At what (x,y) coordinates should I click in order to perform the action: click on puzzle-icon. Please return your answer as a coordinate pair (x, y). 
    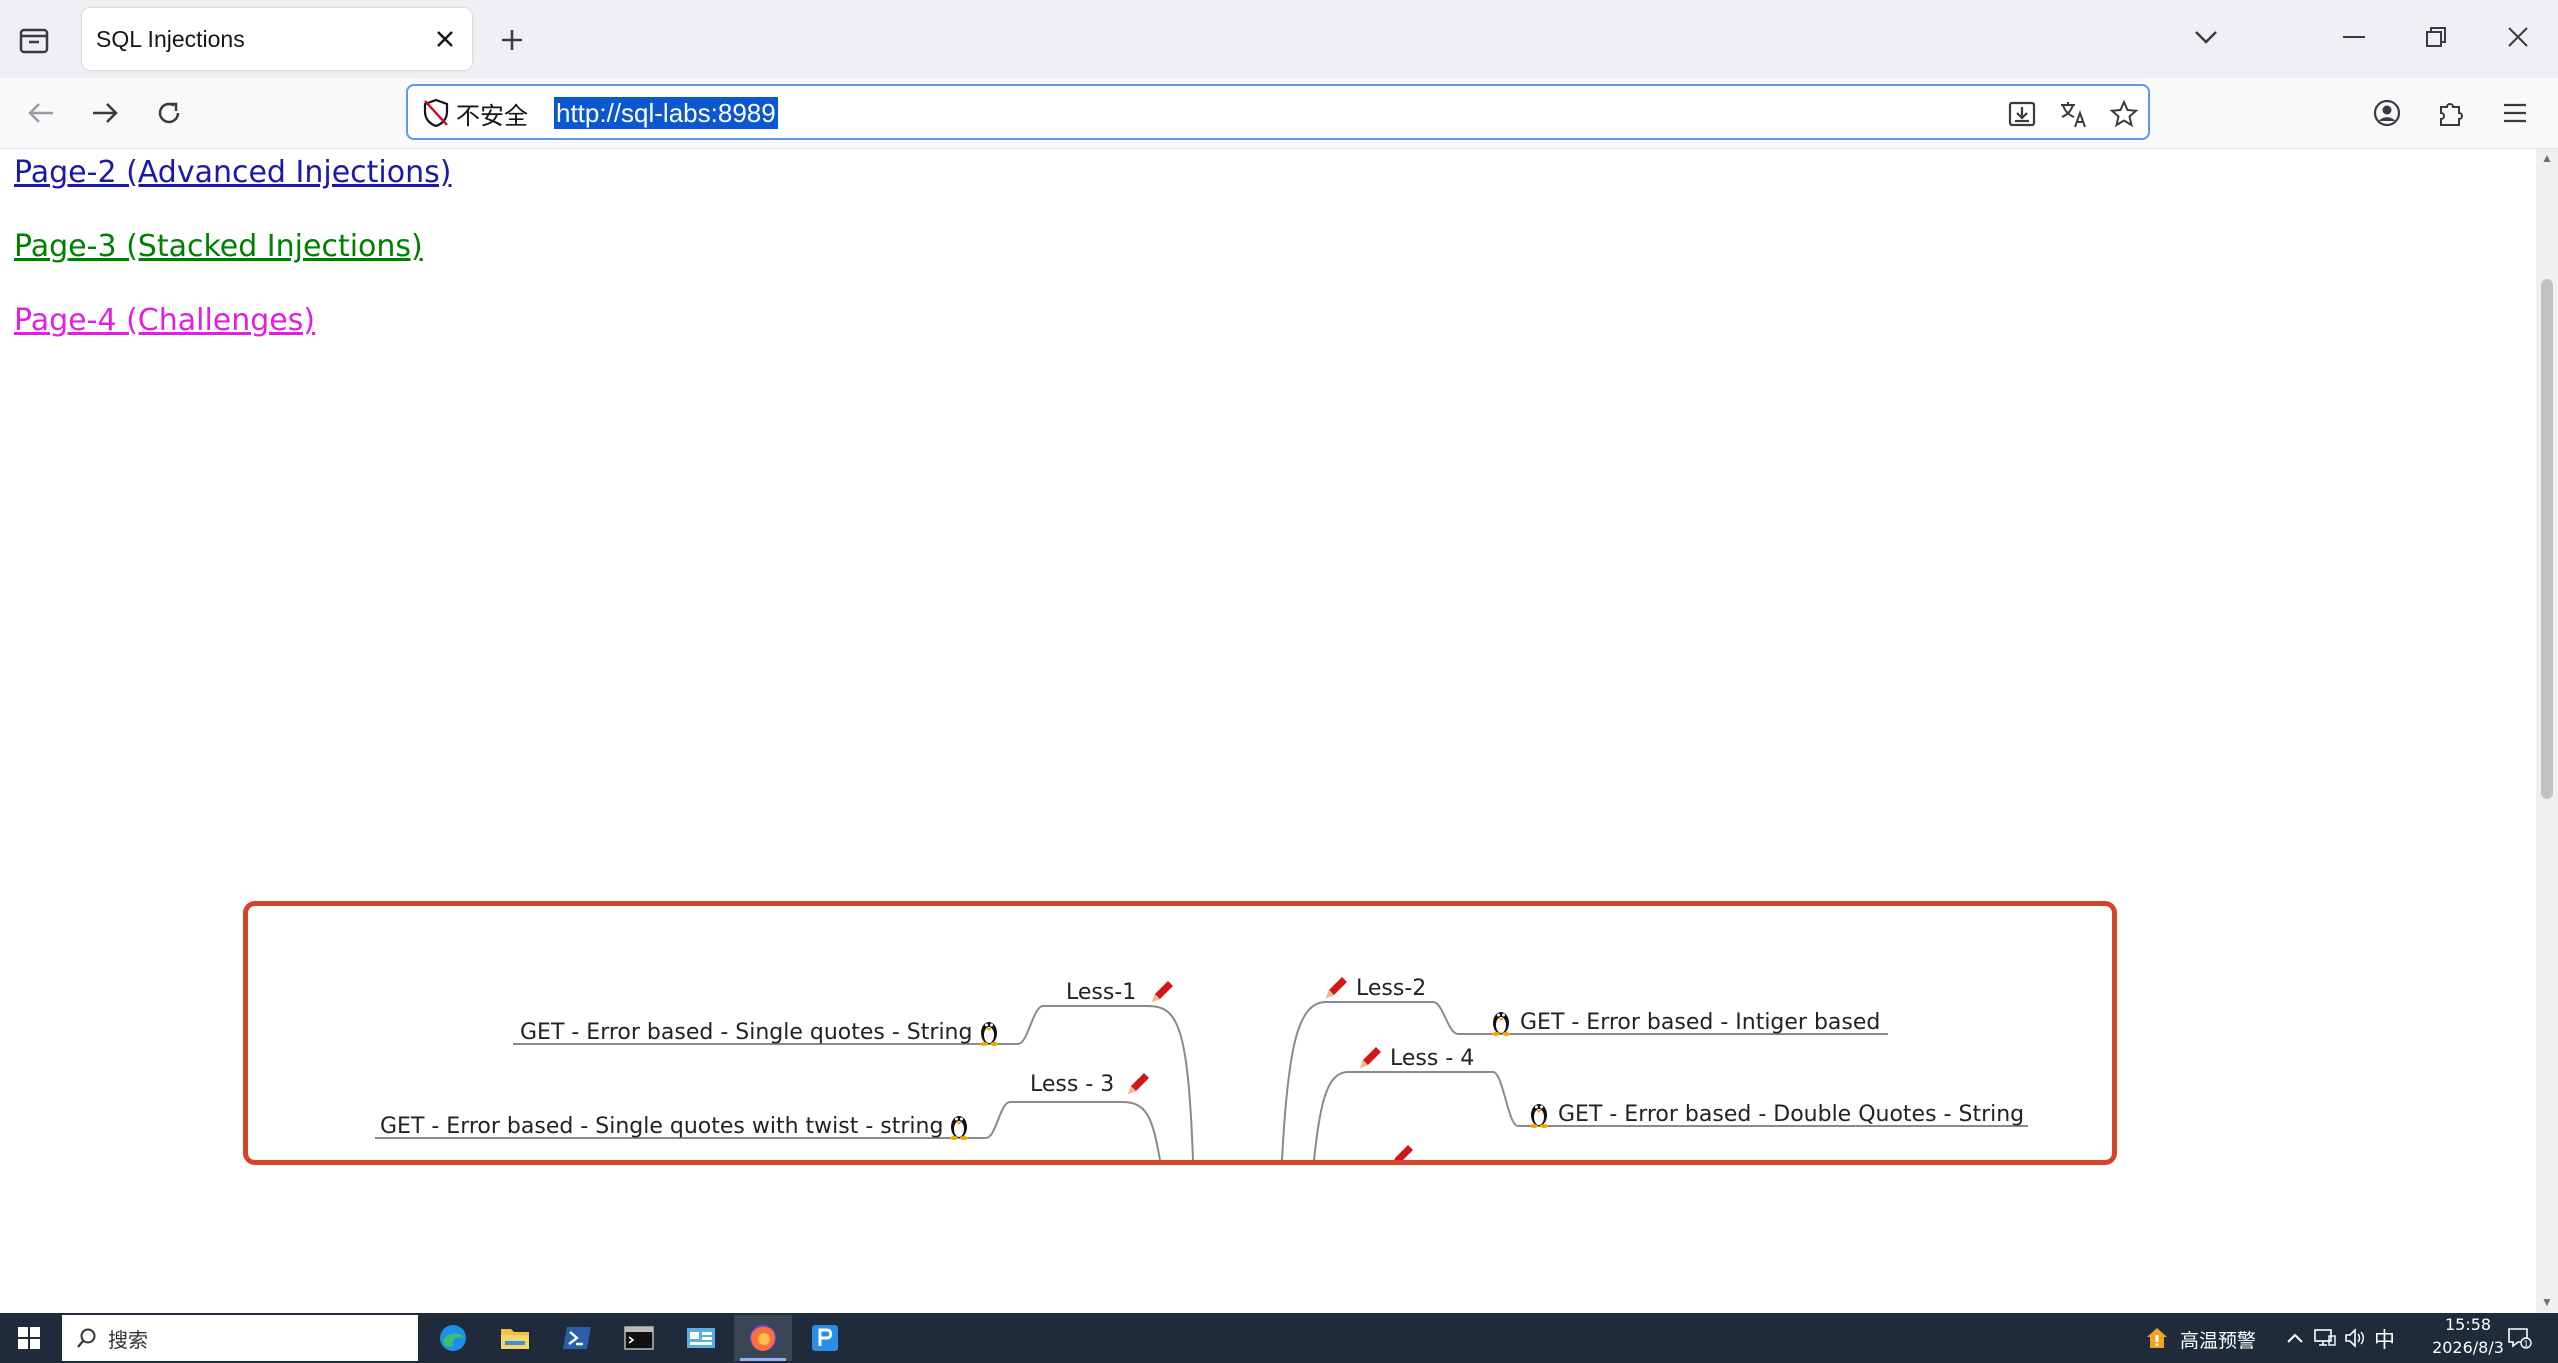
    Looking at the image, I should click on (2451, 114).